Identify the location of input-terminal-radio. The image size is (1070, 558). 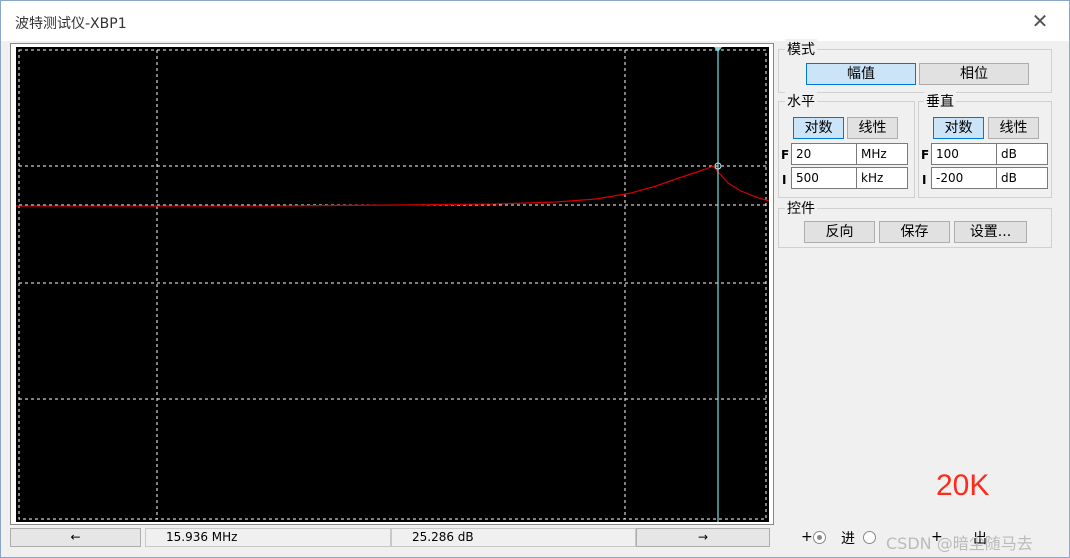
(819, 537).